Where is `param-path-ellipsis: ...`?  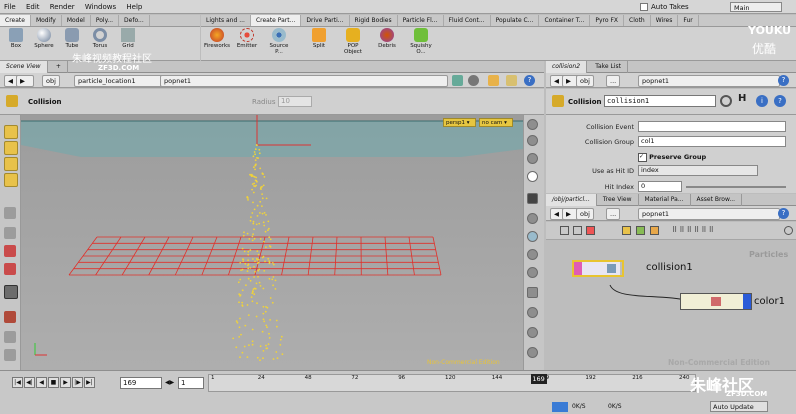
param-path-ellipsis: ... is located at coordinates (613, 81).